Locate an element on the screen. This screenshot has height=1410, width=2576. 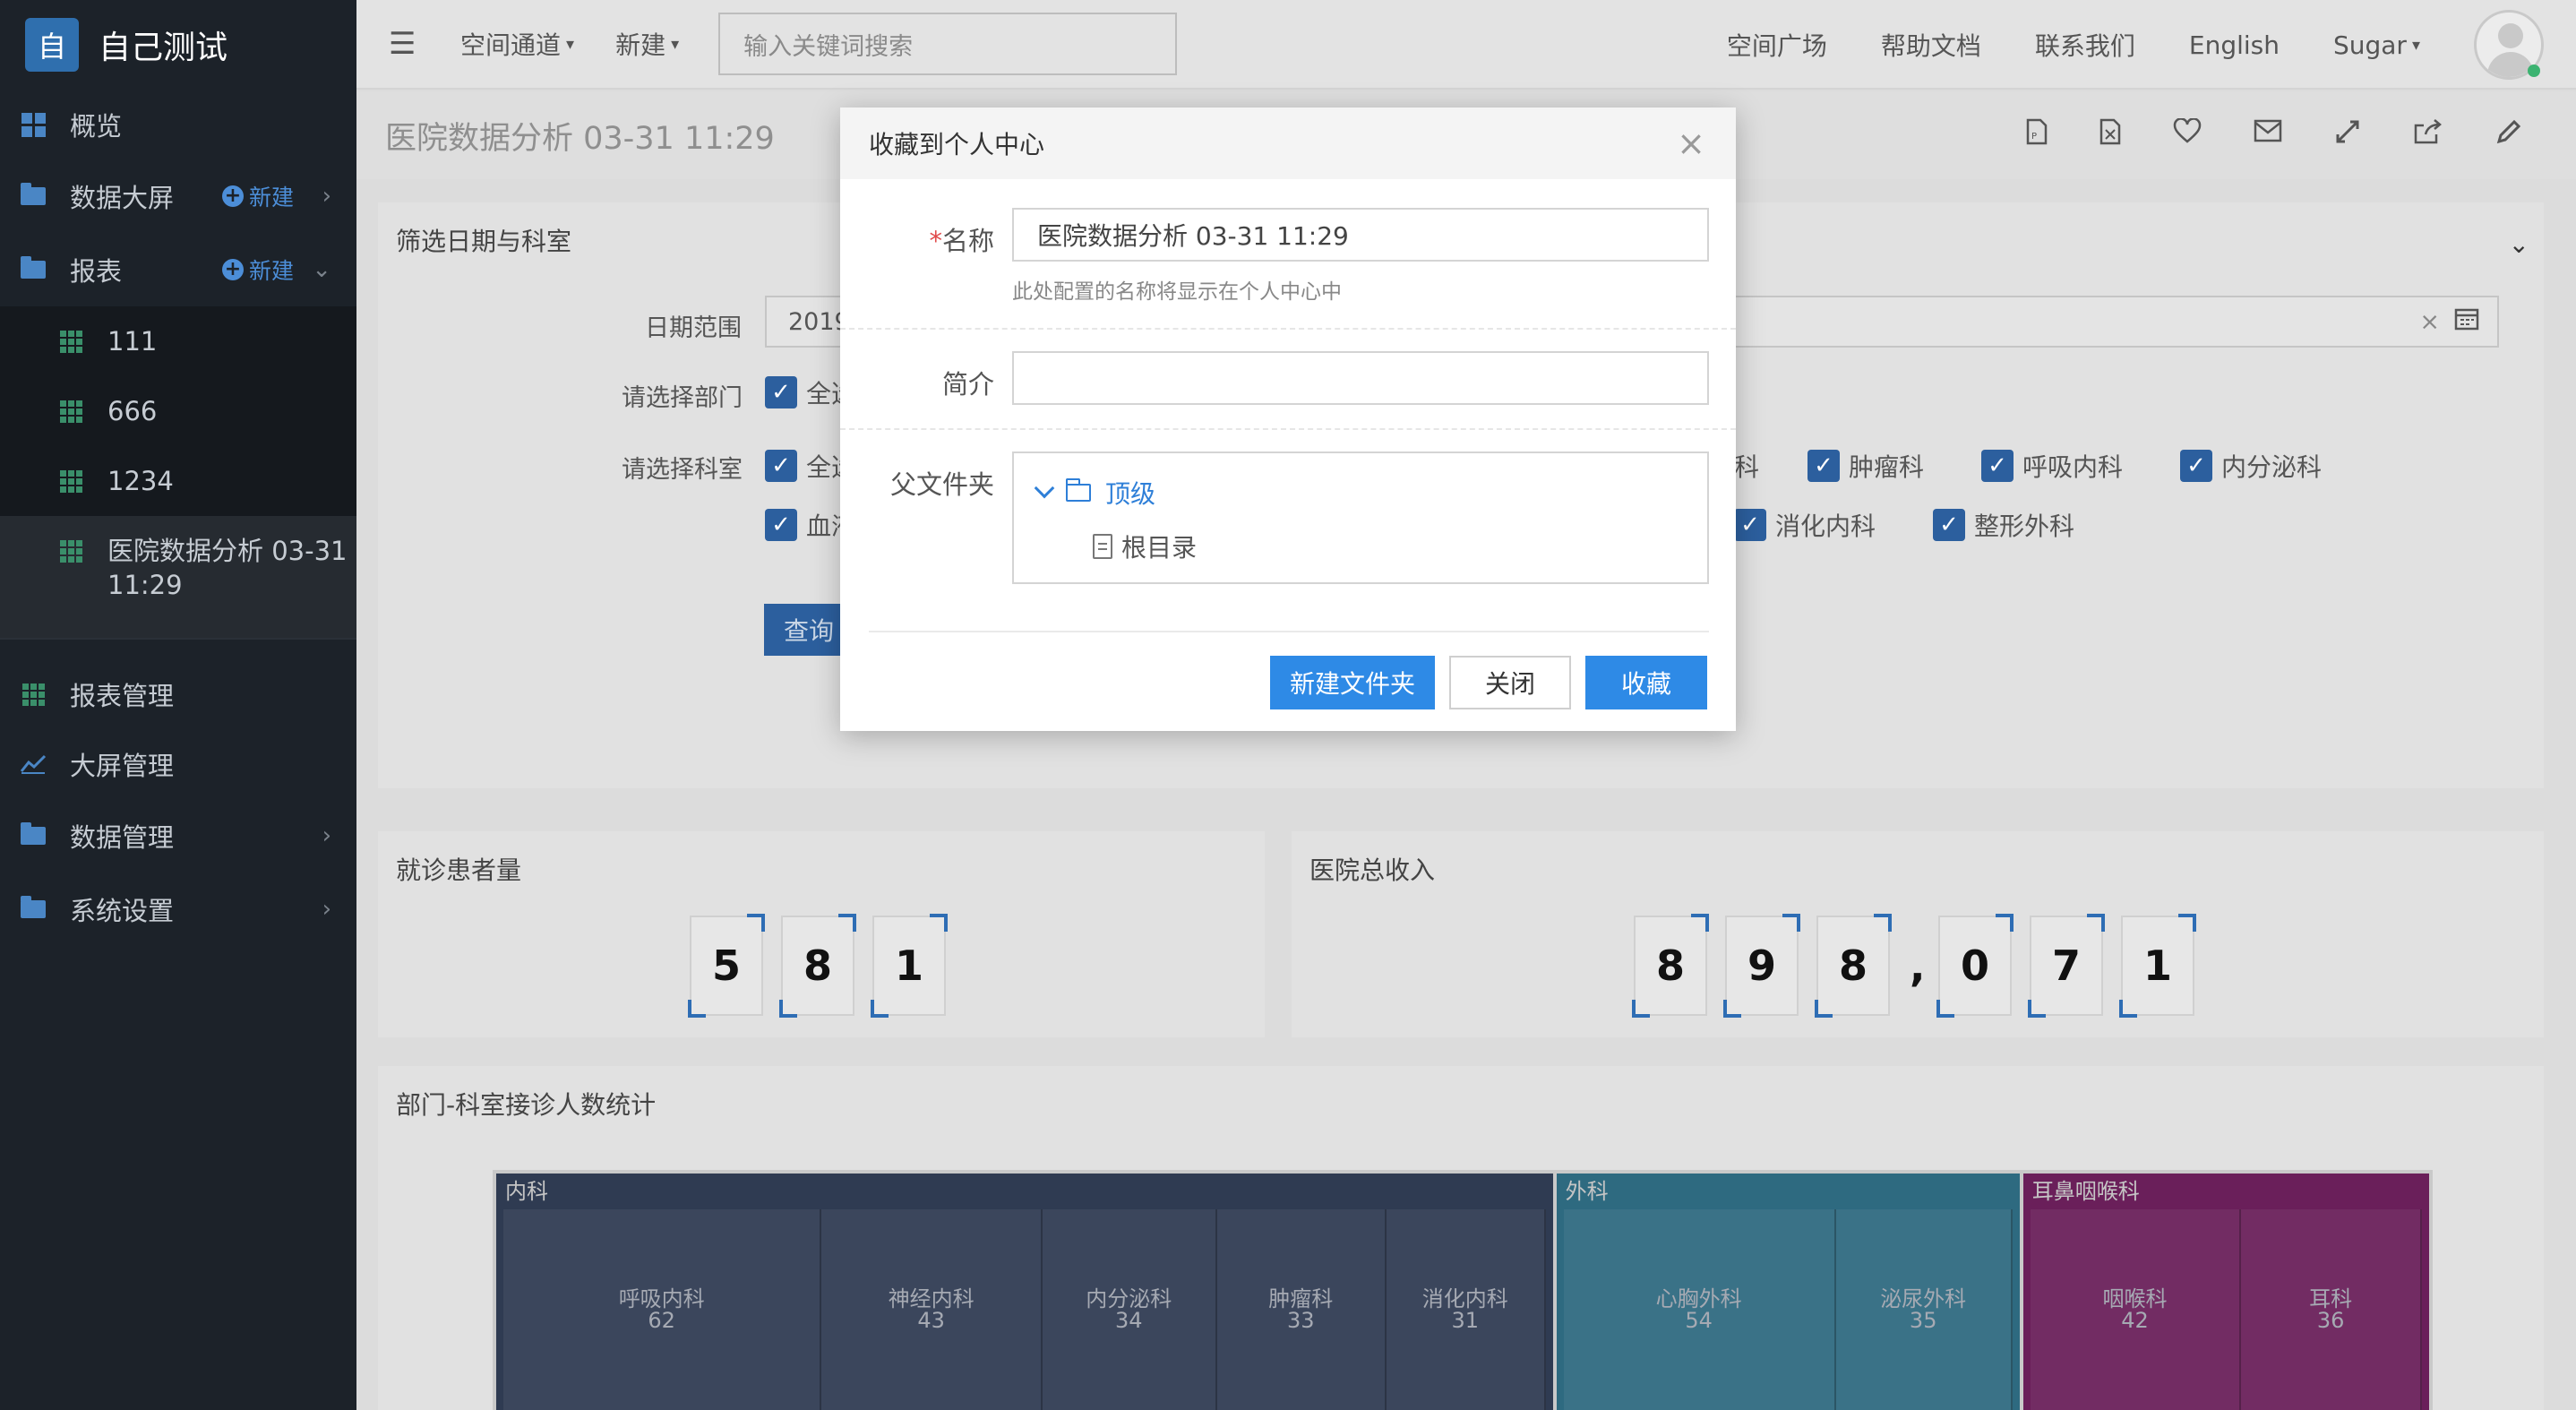
modal-header: 收藏到个人中心 is located at coordinates (1288, 143).